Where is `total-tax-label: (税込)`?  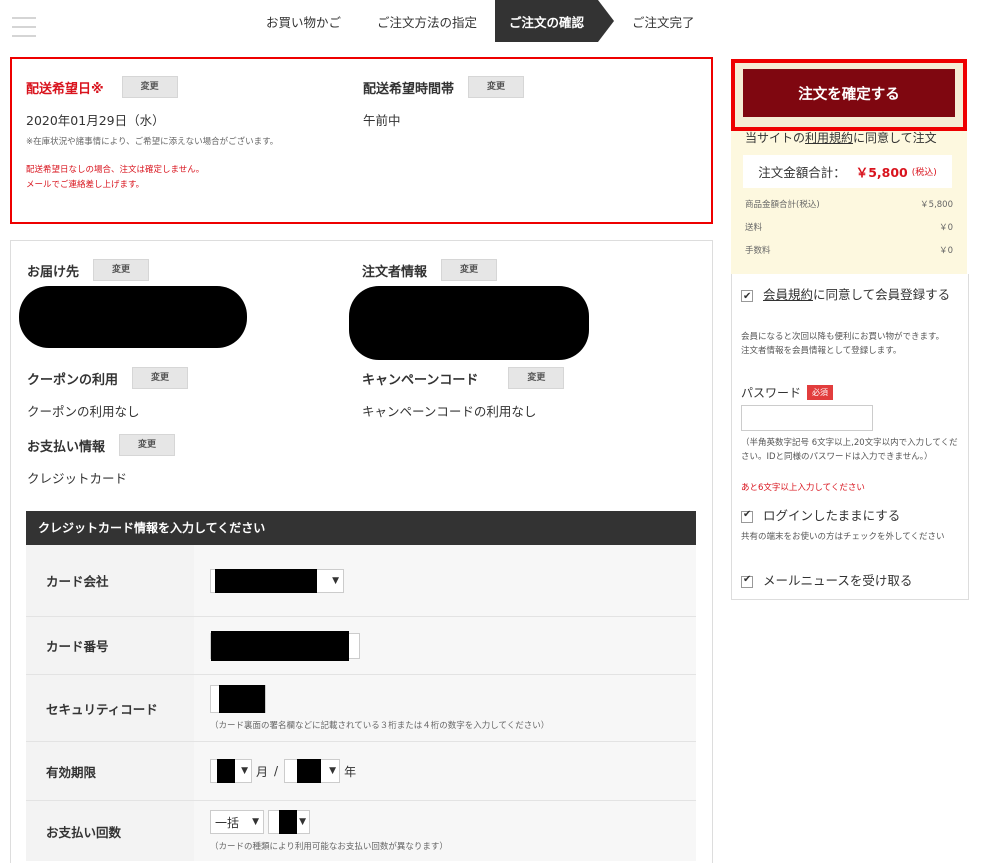 total-tax-label: (税込) is located at coordinates (924, 173).